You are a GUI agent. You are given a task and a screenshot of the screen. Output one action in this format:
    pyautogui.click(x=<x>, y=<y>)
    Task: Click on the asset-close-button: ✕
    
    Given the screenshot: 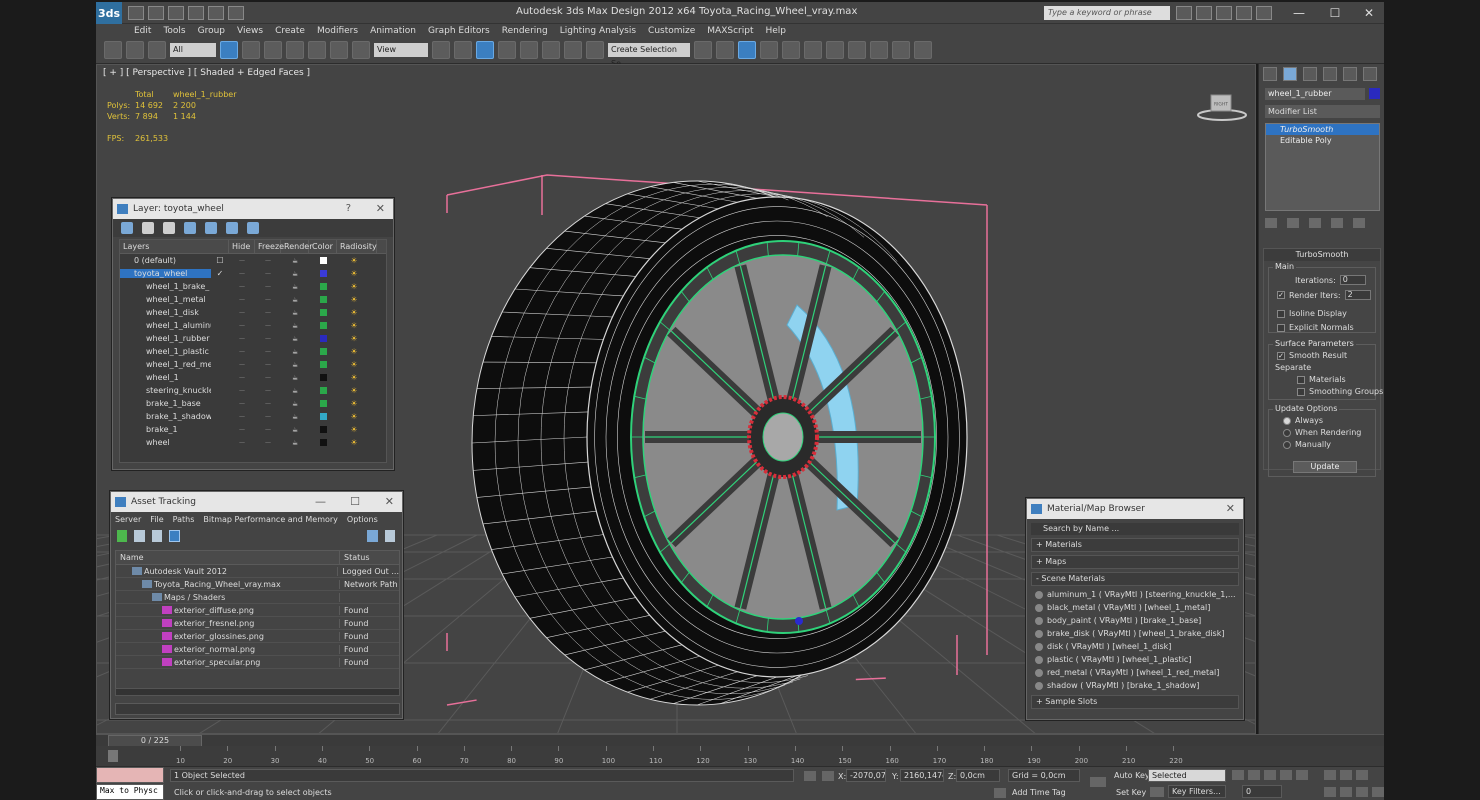 What is the action you would take?
    pyautogui.click(x=389, y=502)
    